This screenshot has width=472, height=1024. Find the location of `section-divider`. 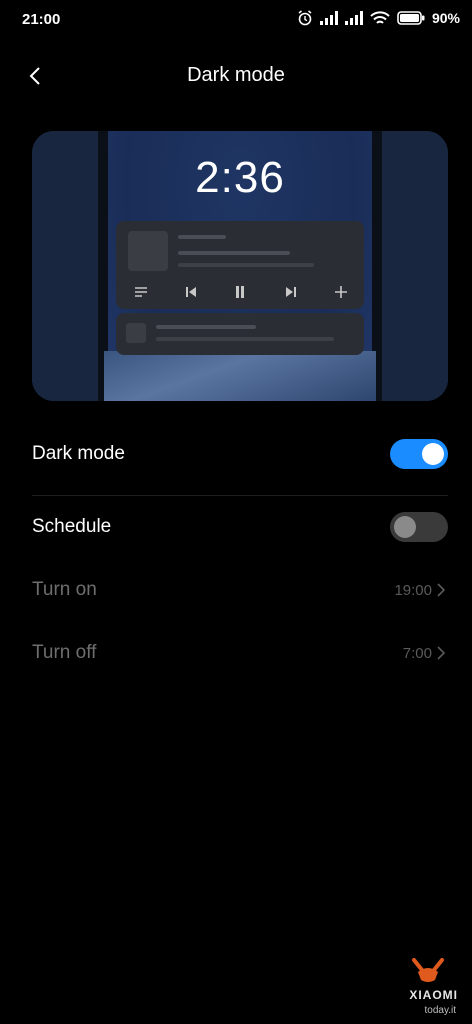

section-divider is located at coordinates (240, 495).